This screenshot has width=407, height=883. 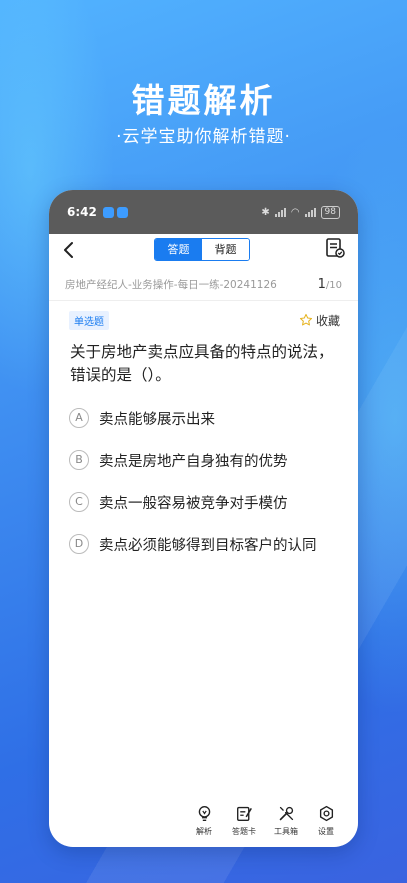 I want to click on favorite-button: 收藏, so click(x=319, y=320).